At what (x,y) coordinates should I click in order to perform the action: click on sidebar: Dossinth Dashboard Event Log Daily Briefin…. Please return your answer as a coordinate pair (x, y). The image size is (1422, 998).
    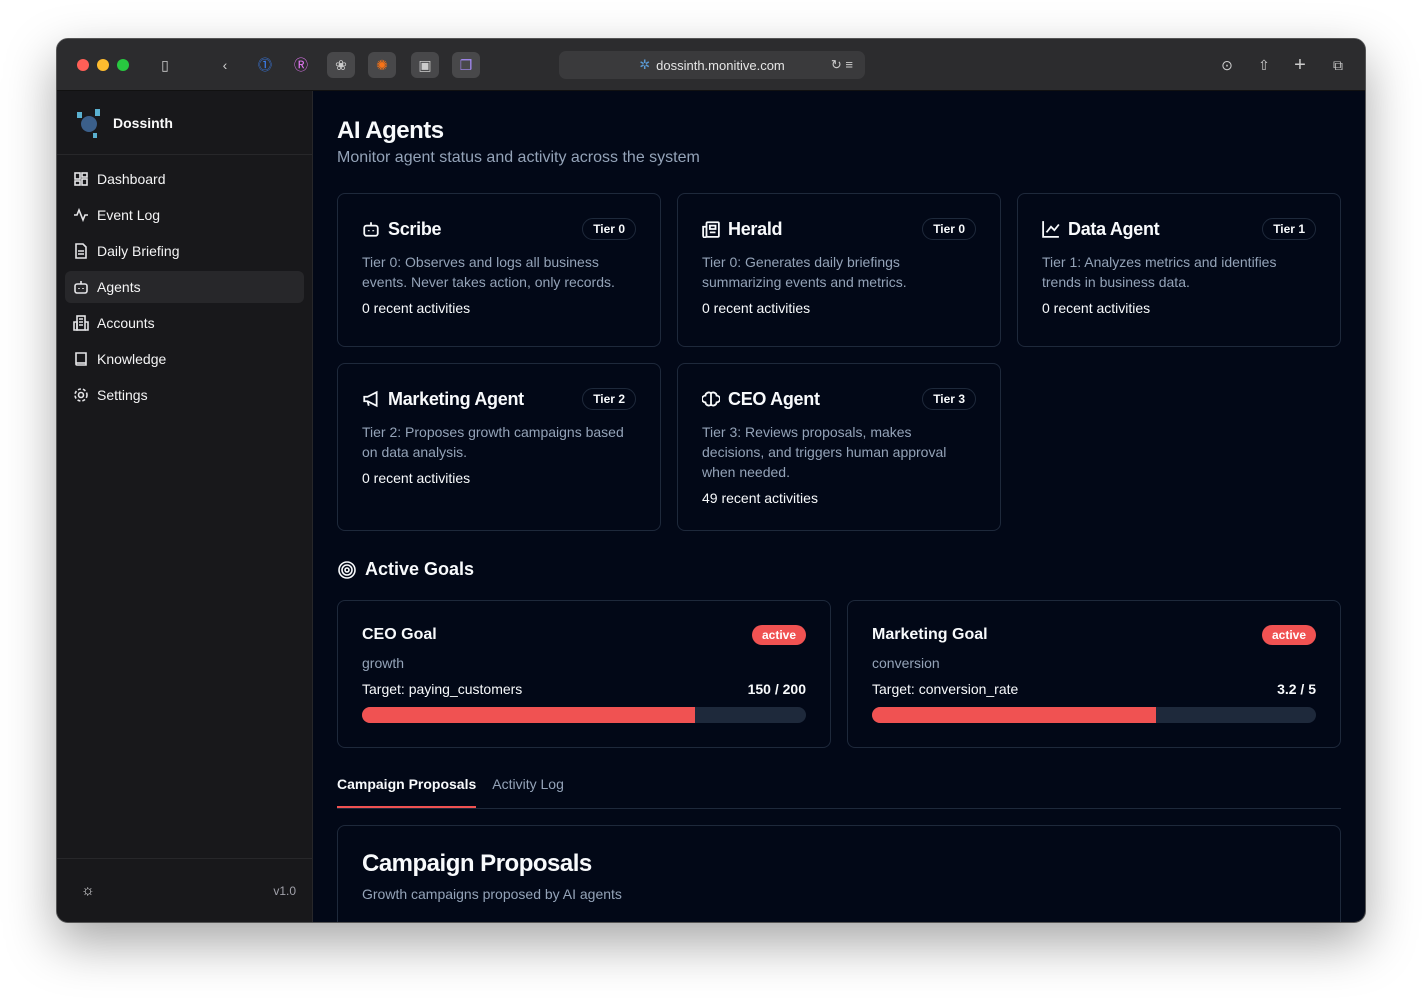
    Looking at the image, I should click on (185, 506).